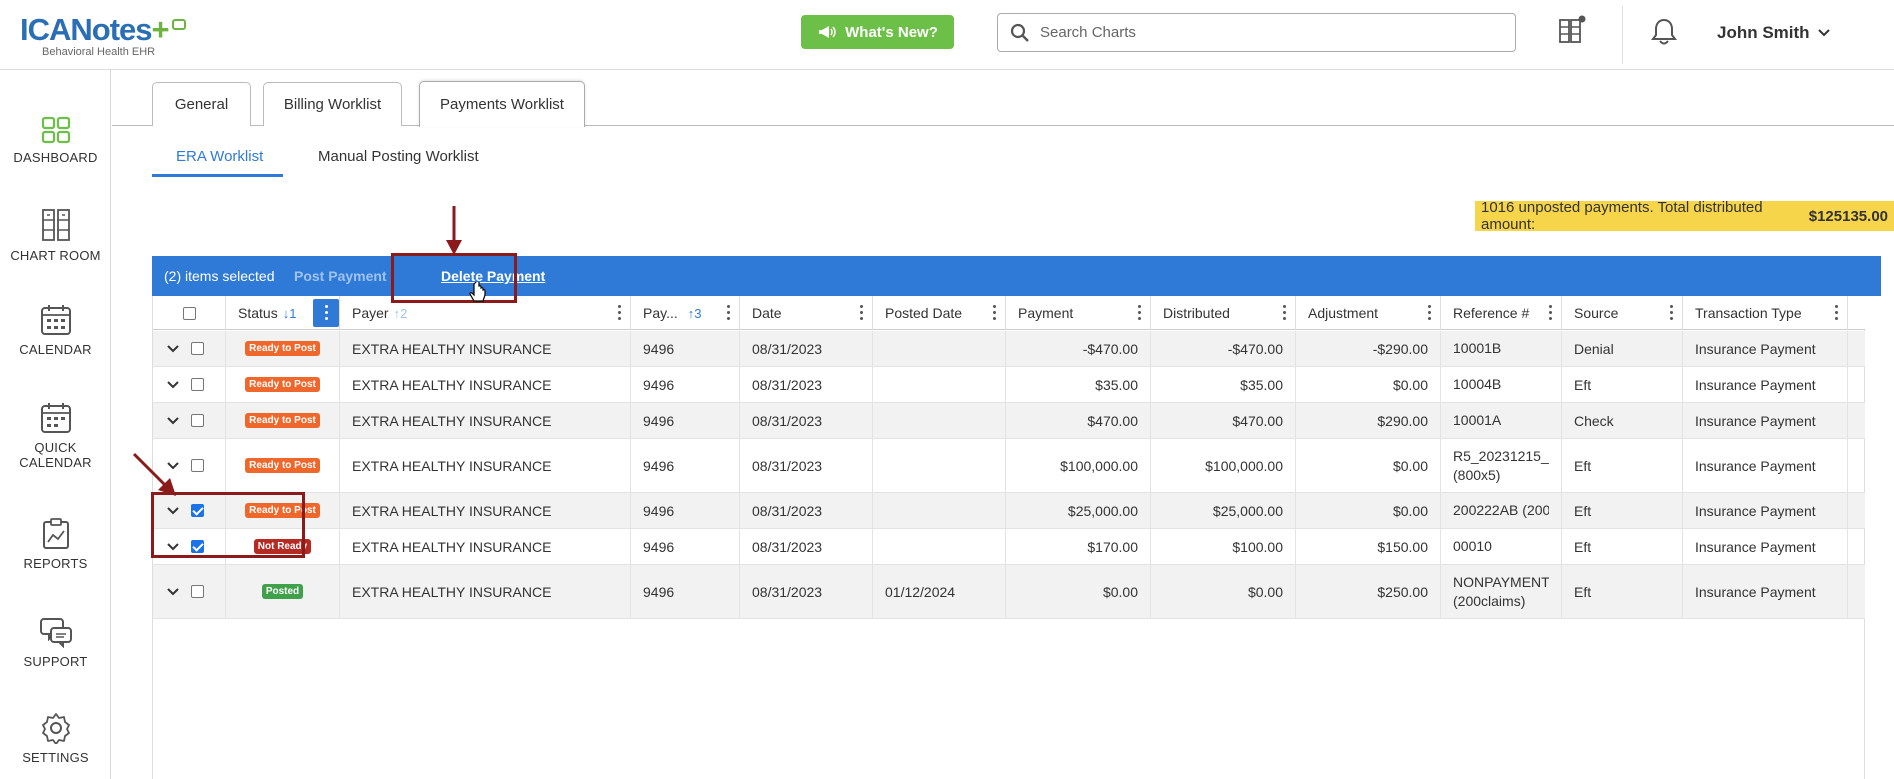 This screenshot has width=1894, height=779. Describe the element at coordinates (939, 313) in the screenshot. I see `column-posted-date: Posted Date` at that location.